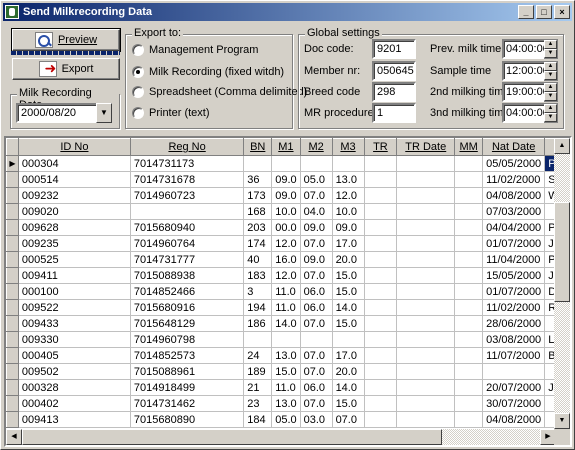  What do you see at coordinates (74, 243) in the screenshot?
I see `table-cell: 009235` at bounding box center [74, 243].